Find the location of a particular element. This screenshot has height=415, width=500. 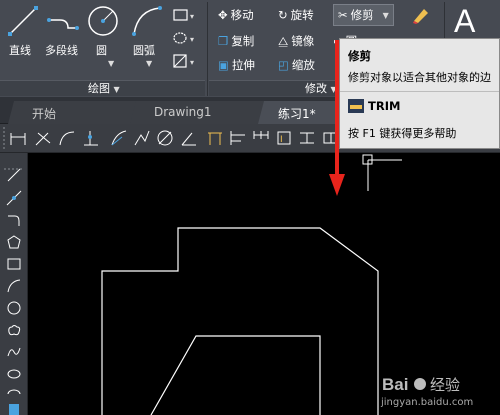

mirror-button: ⧋ 镜像 is located at coordinates (296, 41).